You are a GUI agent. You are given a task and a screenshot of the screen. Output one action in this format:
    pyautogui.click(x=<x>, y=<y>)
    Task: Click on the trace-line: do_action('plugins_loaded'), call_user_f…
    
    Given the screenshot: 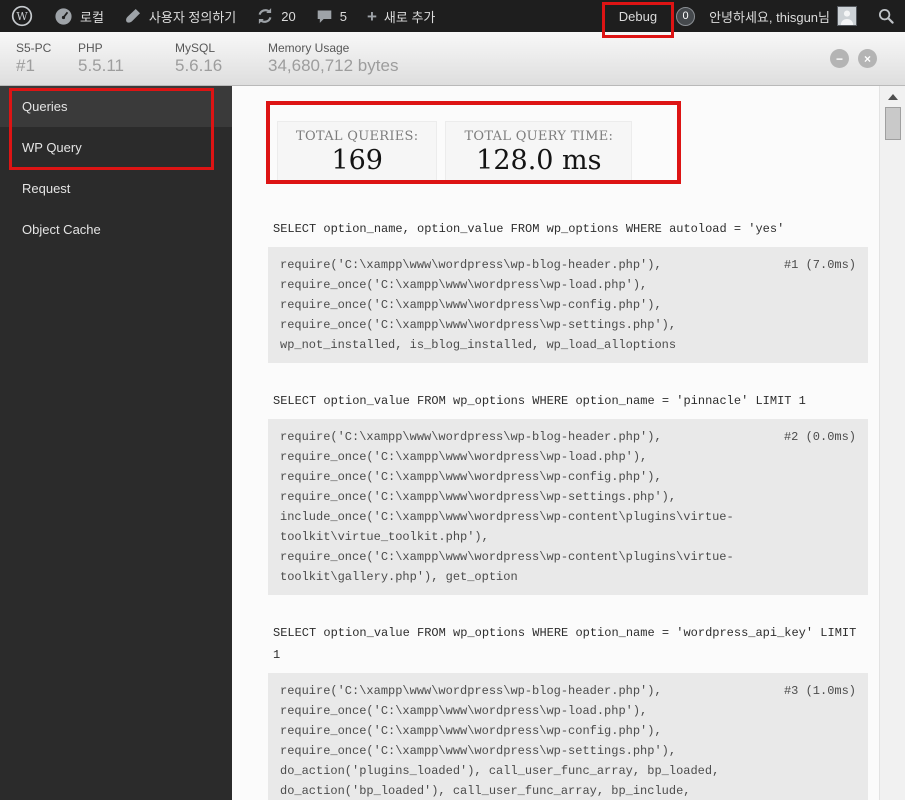 What is the action you would take?
    pyautogui.click(x=500, y=771)
    